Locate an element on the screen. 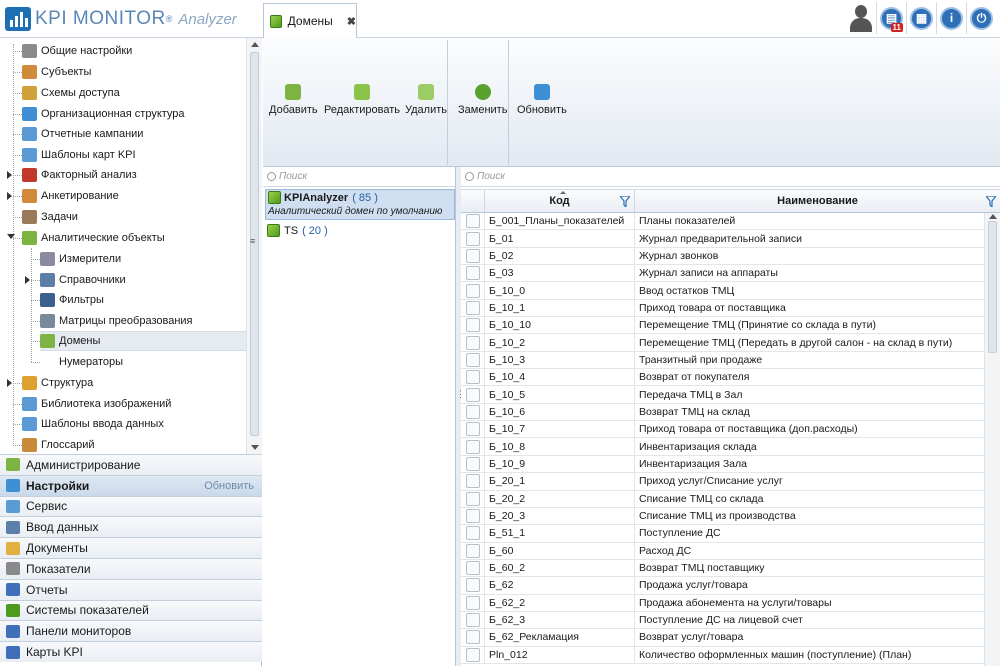 The image size is (1000, 666). table-row: Б_60_2 Возврат ТМЦ поставщику is located at coordinates (722, 568).